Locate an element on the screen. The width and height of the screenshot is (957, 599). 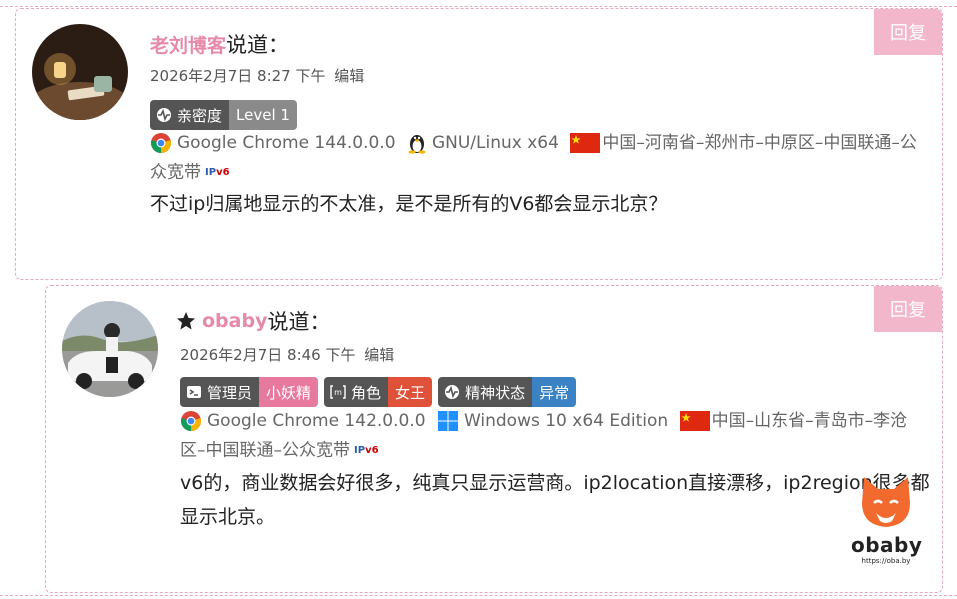
star-icon is located at coordinates (186, 321).